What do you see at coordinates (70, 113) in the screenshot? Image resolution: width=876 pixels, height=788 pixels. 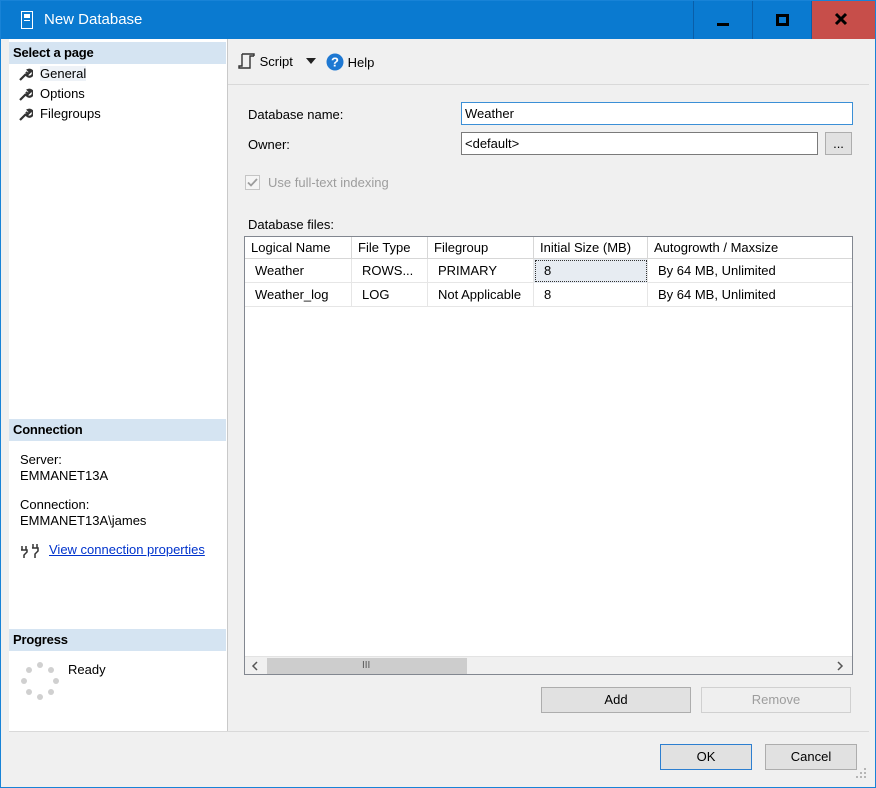 I see `page-item-label: Filegroups` at bounding box center [70, 113].